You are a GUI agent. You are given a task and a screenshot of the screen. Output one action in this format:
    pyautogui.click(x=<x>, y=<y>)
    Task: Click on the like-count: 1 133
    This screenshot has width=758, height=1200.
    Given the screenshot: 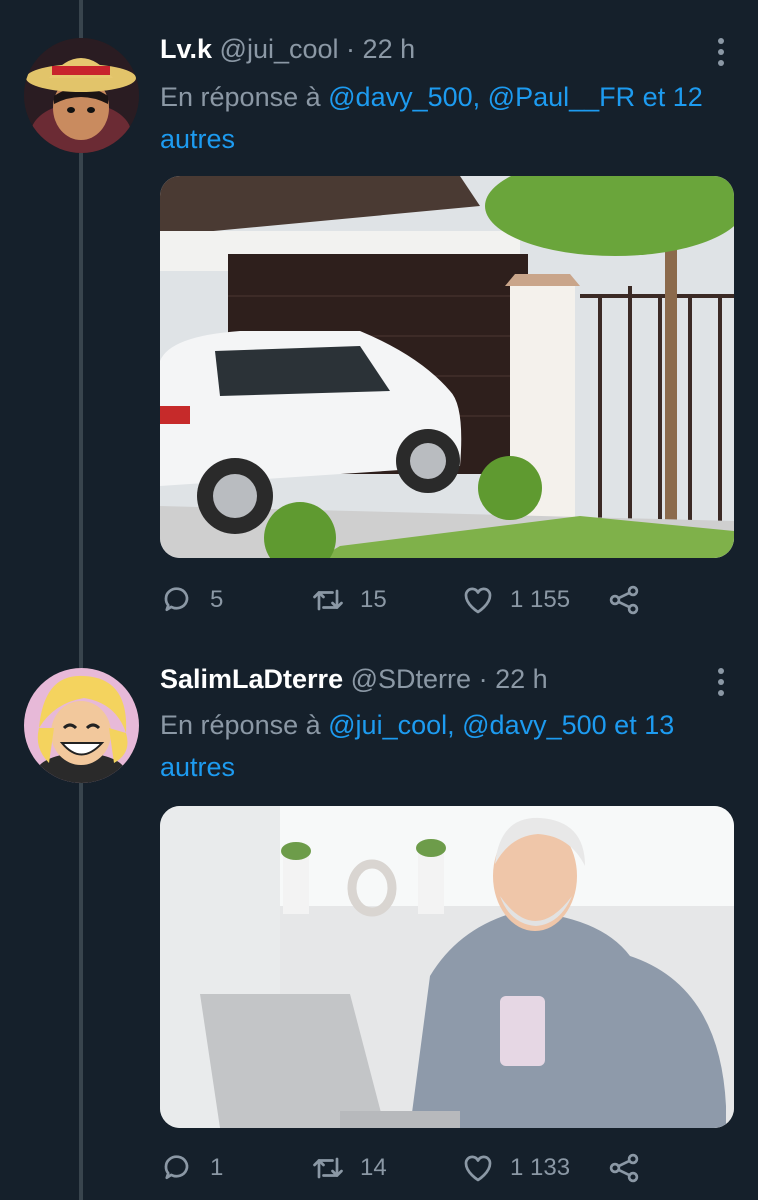 What is the action you would take?
    pyautogui.click(x=540, y=1167)
    